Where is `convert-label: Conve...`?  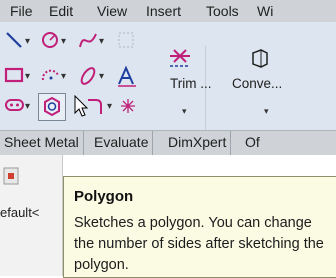
convert-label: Conve... is located at coordinates (257, 83).